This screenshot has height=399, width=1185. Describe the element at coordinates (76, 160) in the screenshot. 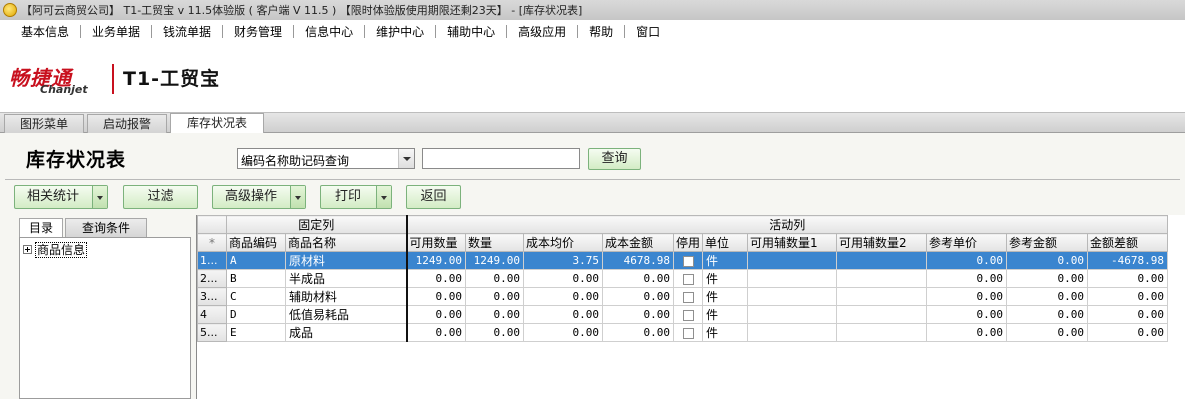

I see `report-title: 库存状况表` at that location.